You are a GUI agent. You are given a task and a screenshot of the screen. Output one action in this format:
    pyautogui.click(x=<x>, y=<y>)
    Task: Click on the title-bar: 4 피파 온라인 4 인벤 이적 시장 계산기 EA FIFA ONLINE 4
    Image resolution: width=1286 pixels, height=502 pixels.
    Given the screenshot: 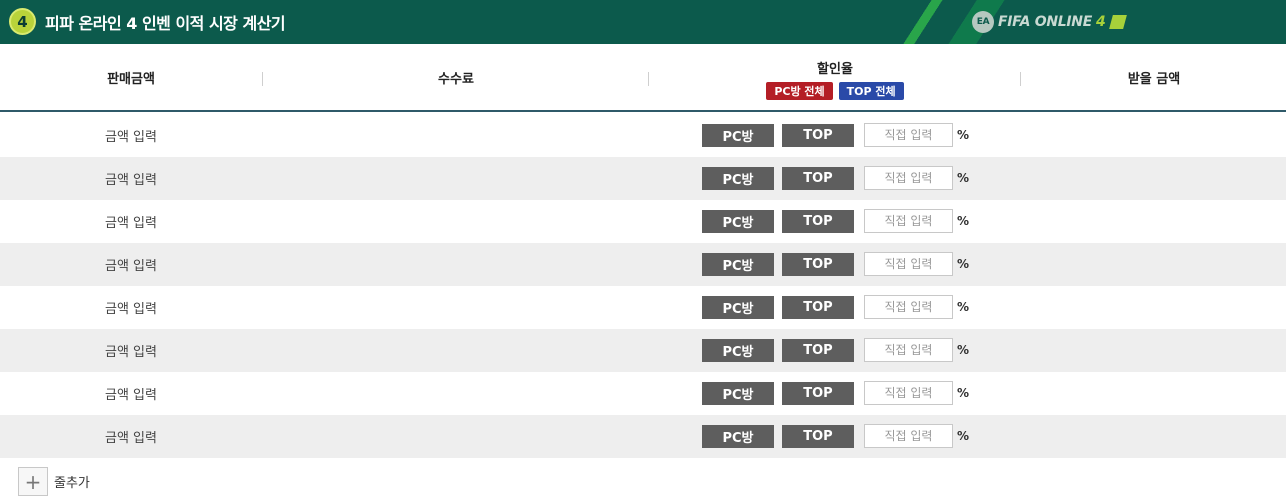 What is the action you would take?
    pyautogui.click(x=643, y=22)
    